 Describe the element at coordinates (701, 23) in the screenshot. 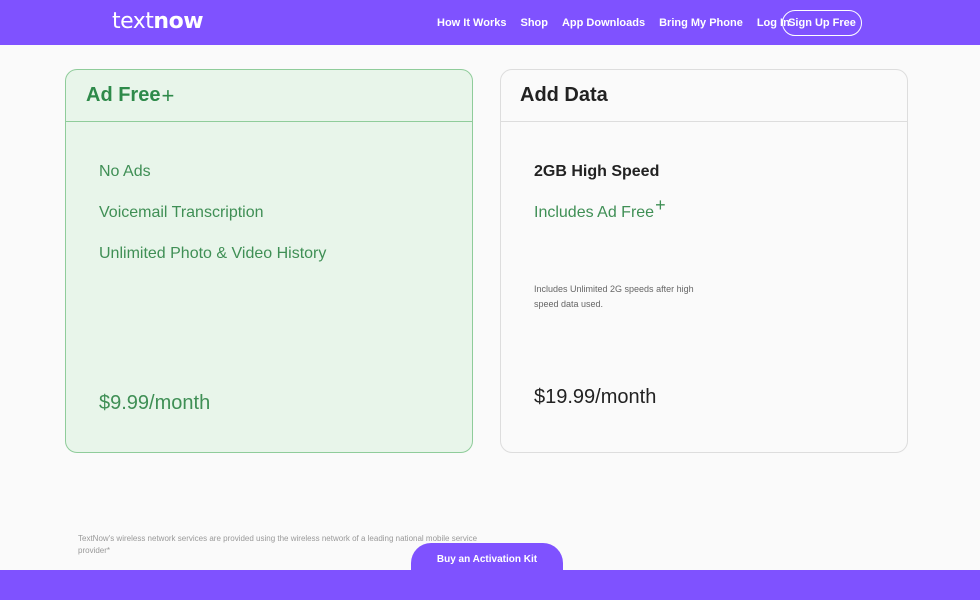

I see `nav-bring-my-phone: Bring My Phone` at that location.